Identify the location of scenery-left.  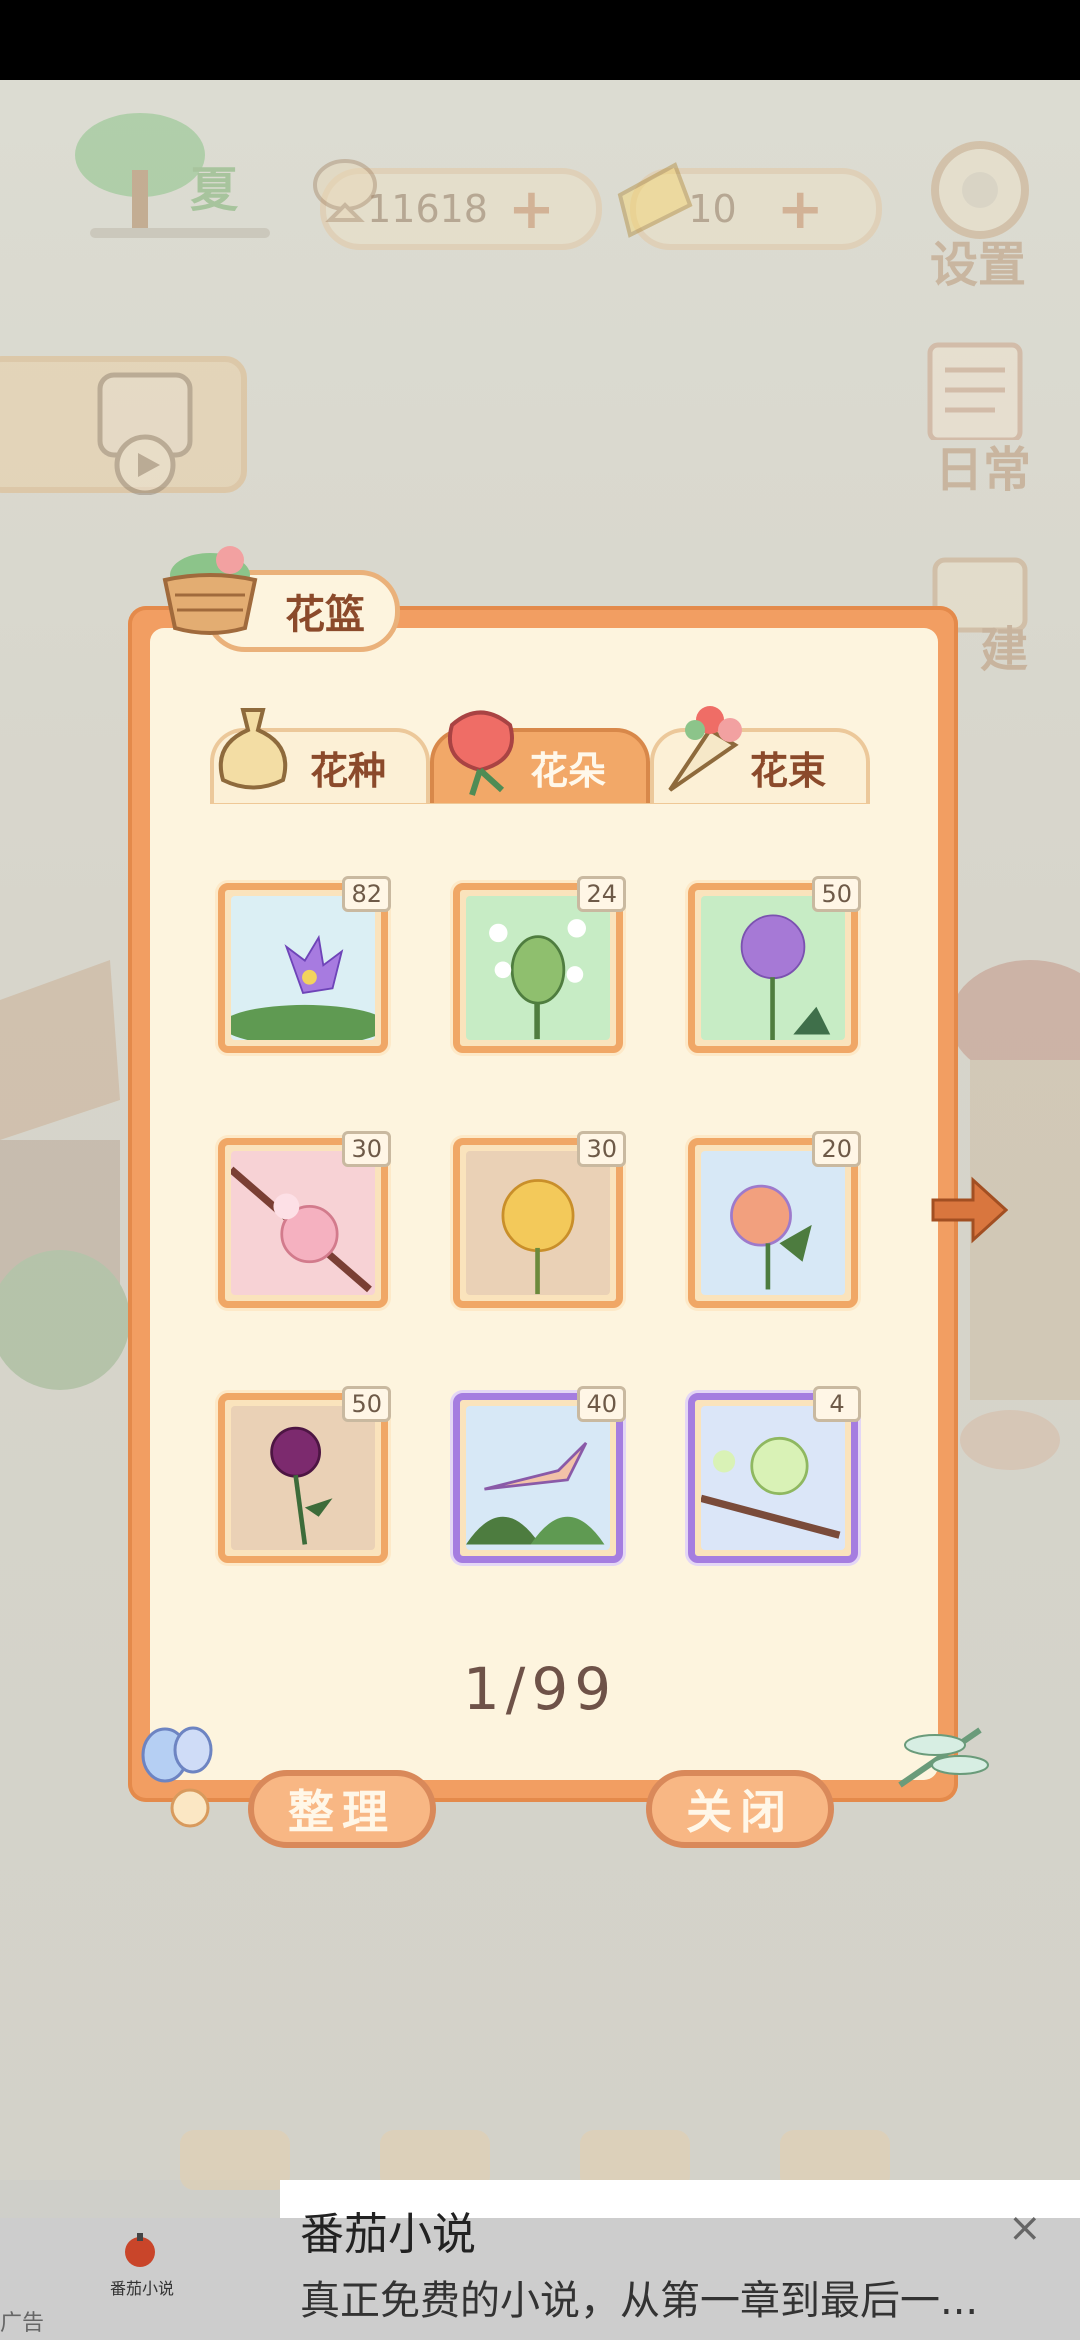
(65, 1250).